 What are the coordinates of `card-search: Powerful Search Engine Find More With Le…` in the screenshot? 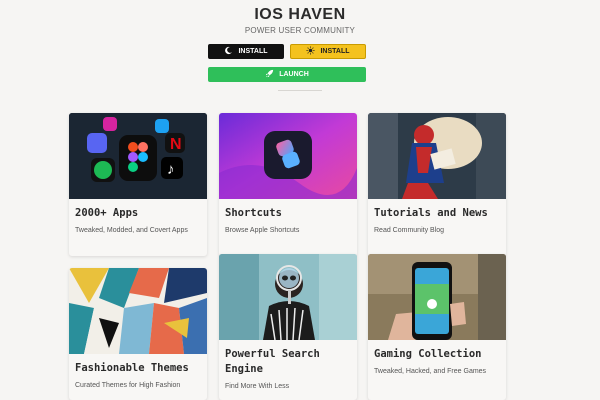 It's located at (288, 327).